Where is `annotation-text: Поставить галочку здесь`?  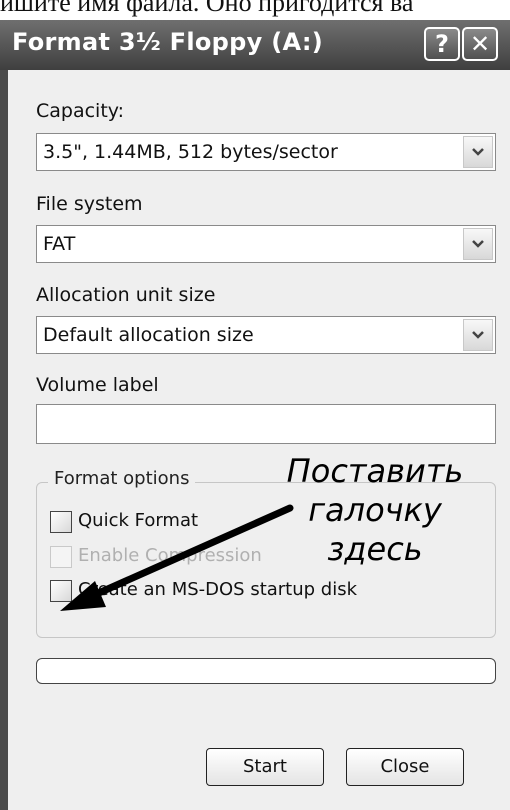
annotation-text: Поставить галочку здесь is located at coordinates (375, 510).